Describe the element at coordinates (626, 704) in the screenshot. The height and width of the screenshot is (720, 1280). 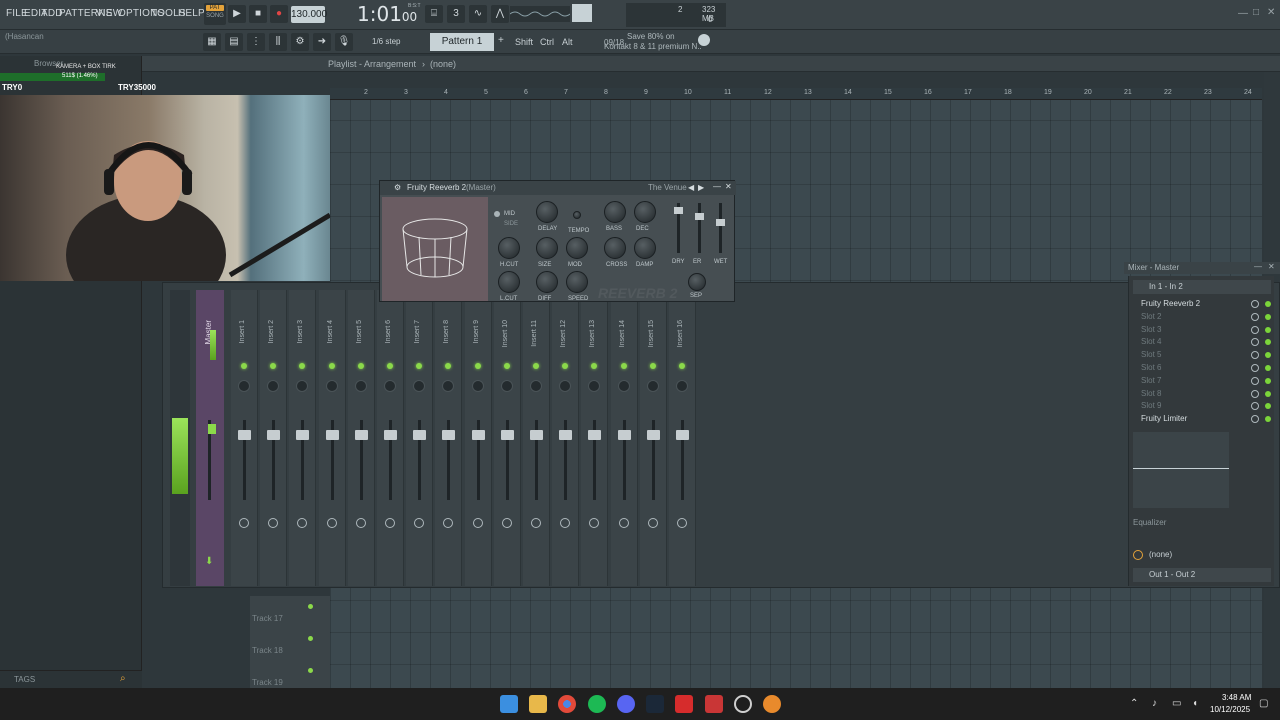
I see `discord-icon` at that location.